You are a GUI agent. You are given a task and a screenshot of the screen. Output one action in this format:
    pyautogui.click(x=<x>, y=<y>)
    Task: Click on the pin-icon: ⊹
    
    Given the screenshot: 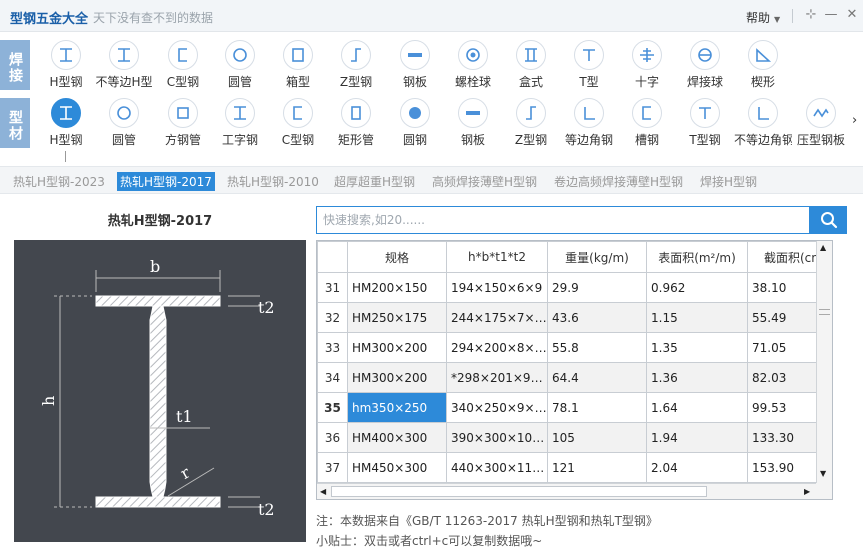 What is the action you would take?
    pyautogui.click(x=811, y=15)
    